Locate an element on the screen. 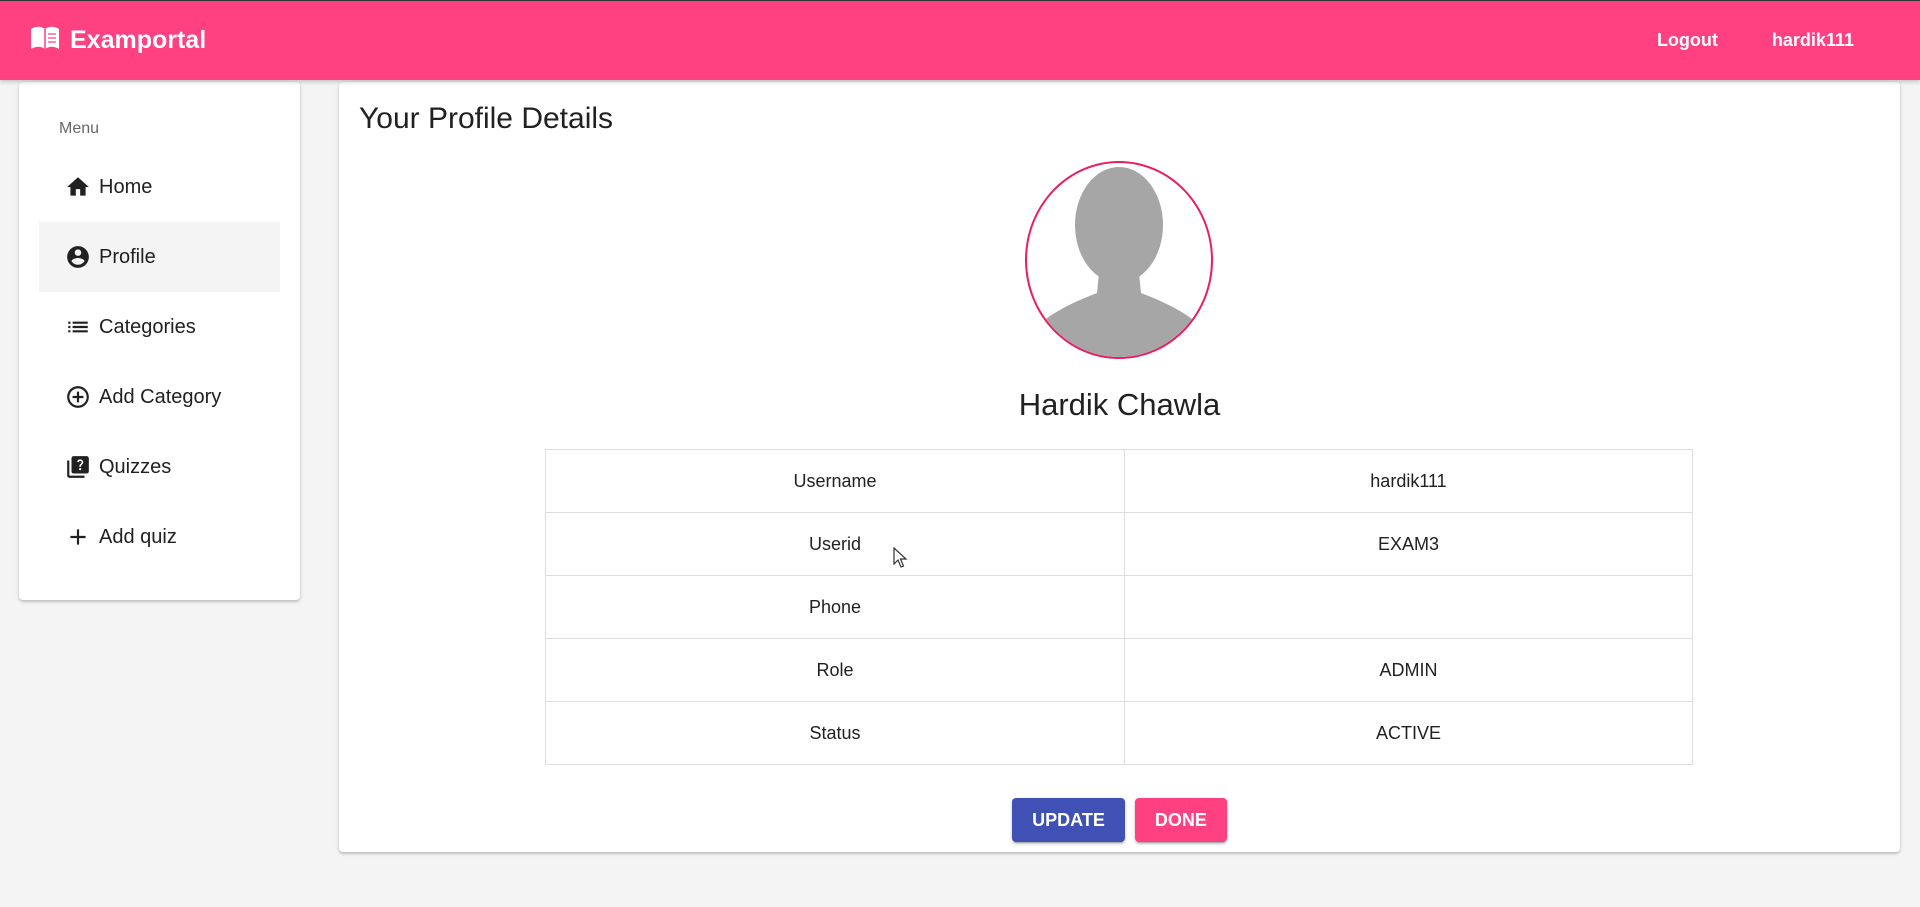 This screenshot has height=907, width=1920. profile-actions: UPDATE DONE is located at coordinates (1119, 820).